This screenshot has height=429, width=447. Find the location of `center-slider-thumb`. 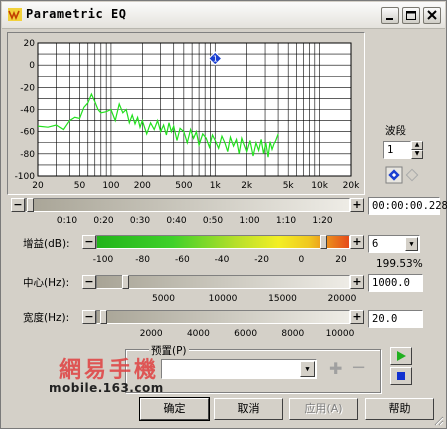

center-slider-thumb is located at coordinates (125, 282).